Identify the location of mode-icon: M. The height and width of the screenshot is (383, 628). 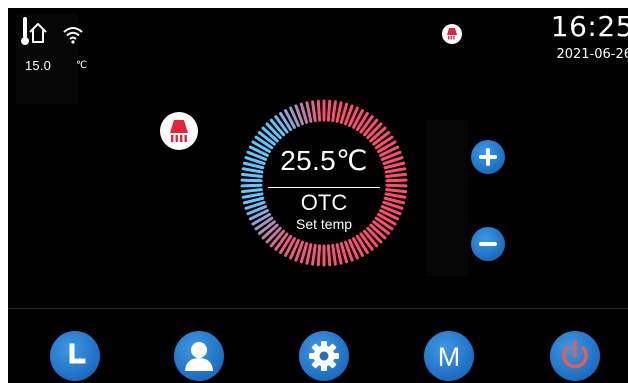
(449, 357).